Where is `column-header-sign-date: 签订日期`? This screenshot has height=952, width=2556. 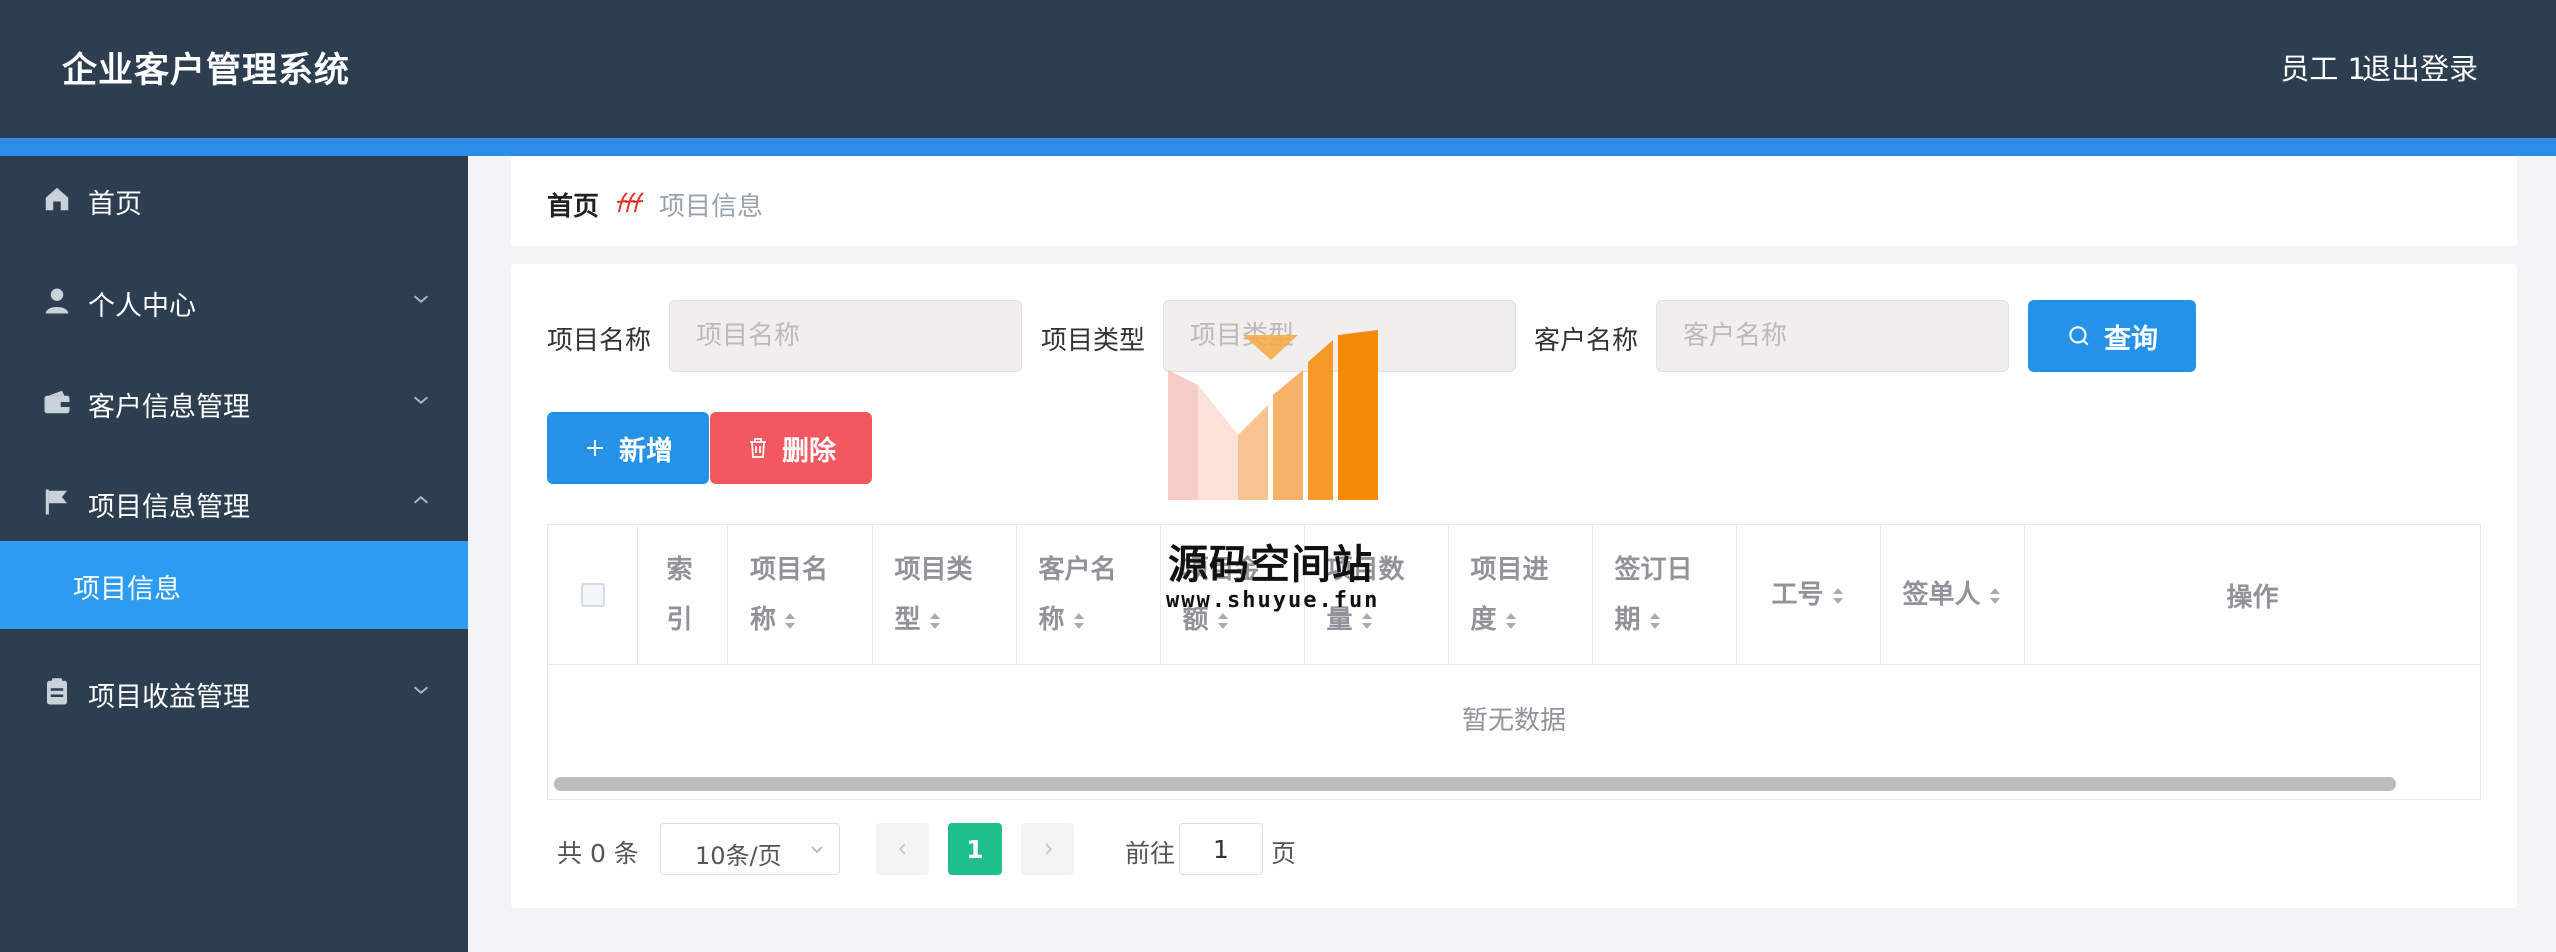 column-header-sign-date: 签订日期 is located at coordinates (1665, 595).